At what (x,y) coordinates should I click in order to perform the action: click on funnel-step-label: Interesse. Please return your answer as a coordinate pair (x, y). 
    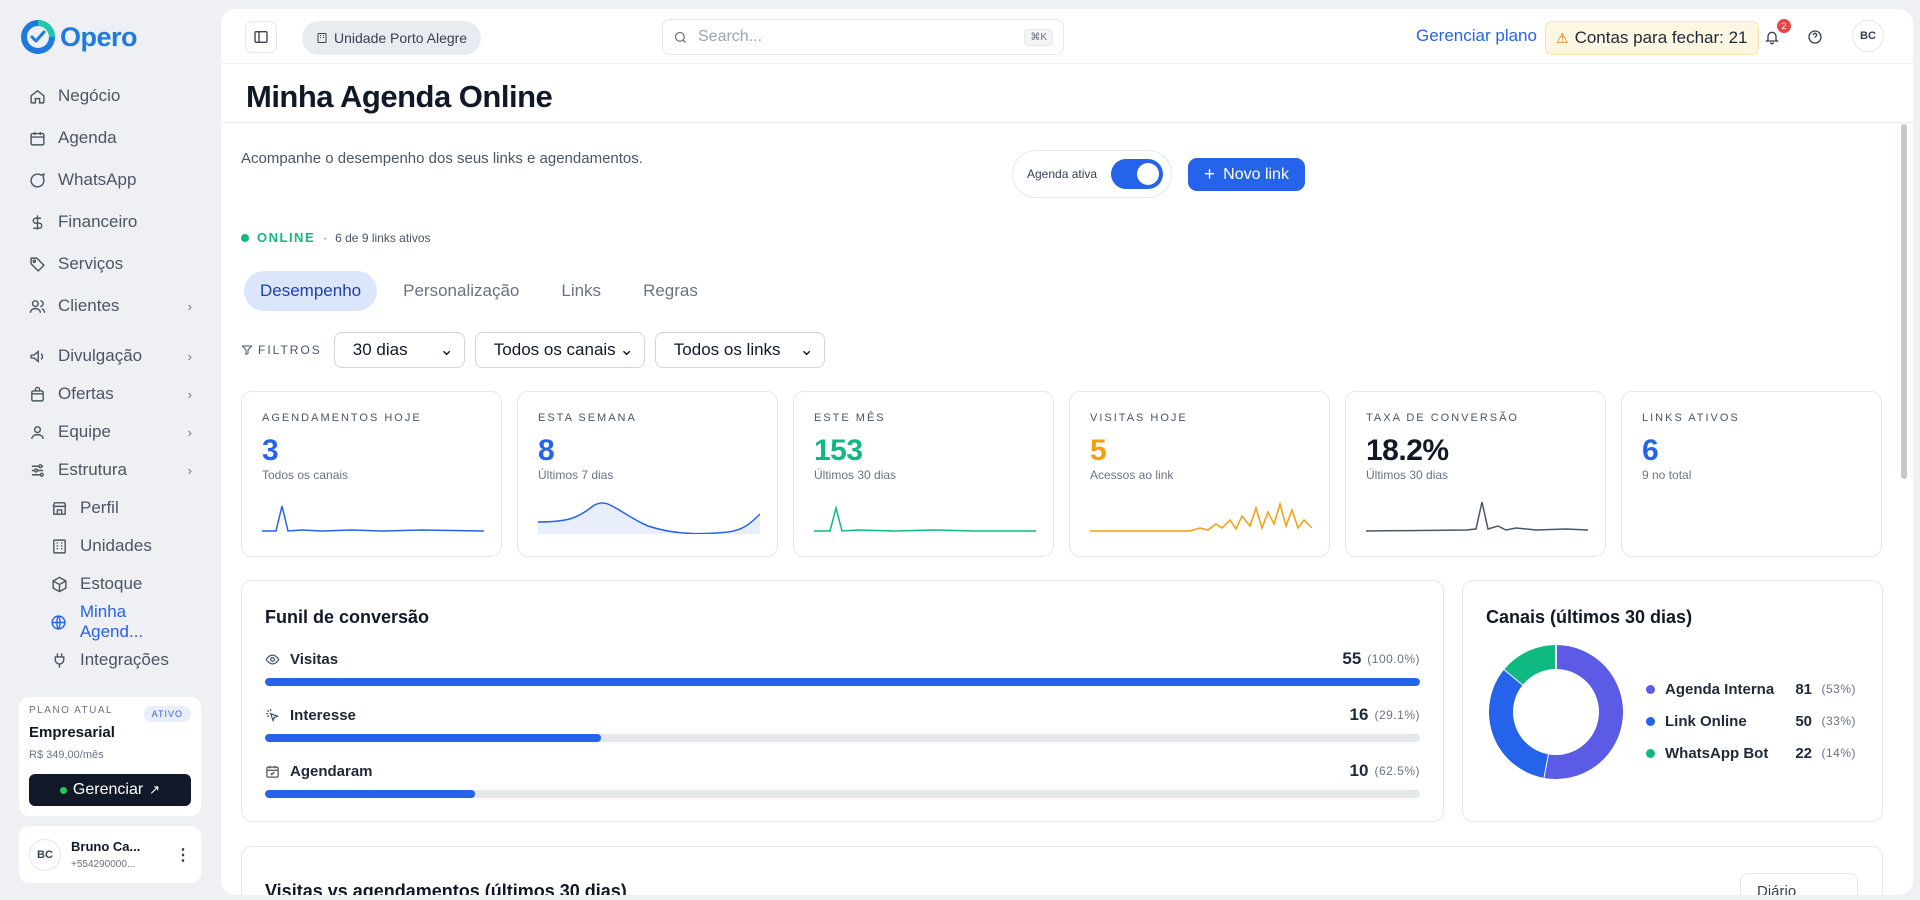
    Looking at the image, I should click on (323, 715).